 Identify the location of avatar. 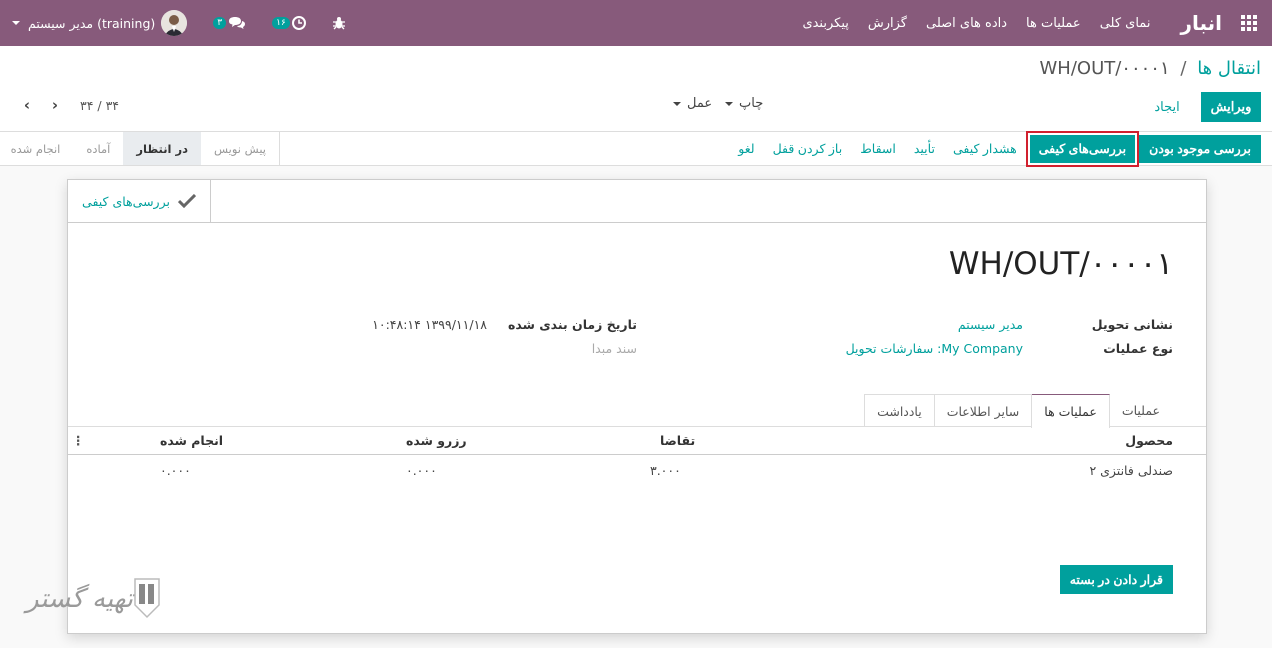
(174, 23).